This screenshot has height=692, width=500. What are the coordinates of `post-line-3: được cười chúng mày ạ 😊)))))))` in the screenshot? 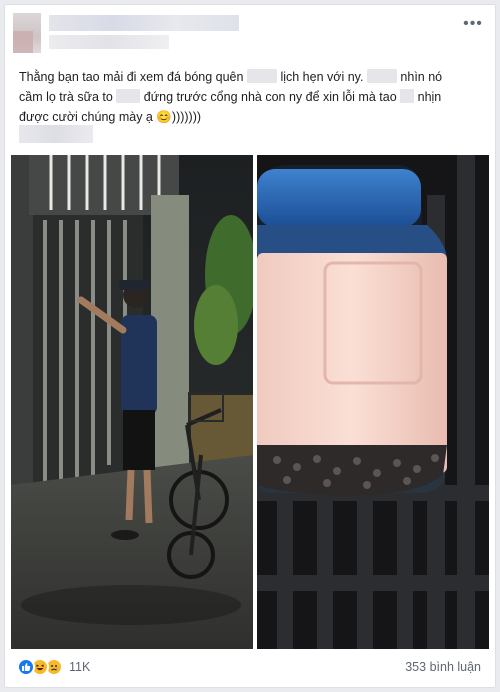 It's located at (110, 117).